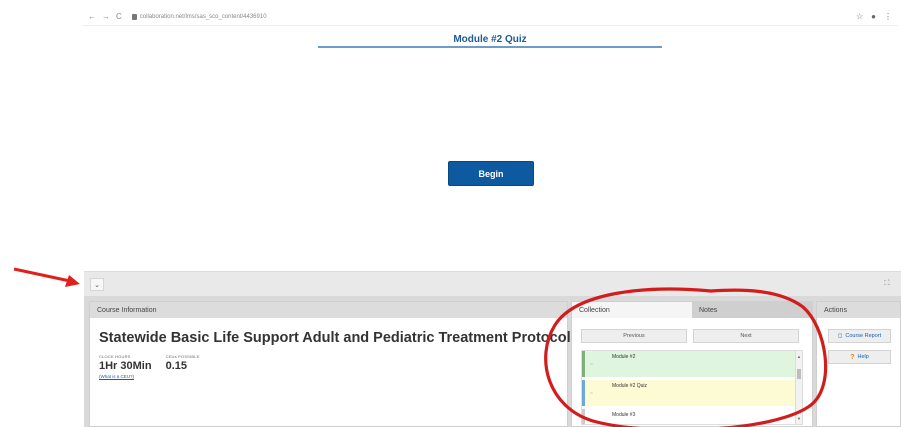 This screenshot has width=901, height=427. What do you see at coordinates (863, 357) in the screenshot?
I see `help-label: Help` at bounding box center [863, 357].